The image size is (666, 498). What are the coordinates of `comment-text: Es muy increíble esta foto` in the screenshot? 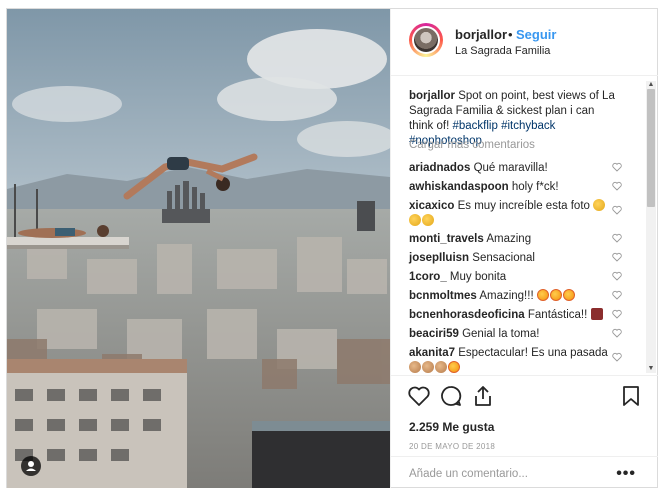 It's located at (523, 206).